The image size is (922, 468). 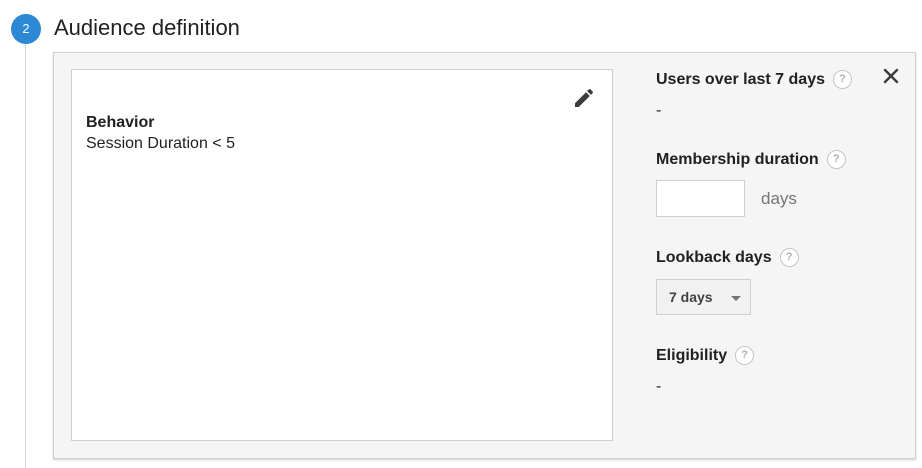 I want to click on users-label-text: Users over last 7 days, so click(x=740, y=79).